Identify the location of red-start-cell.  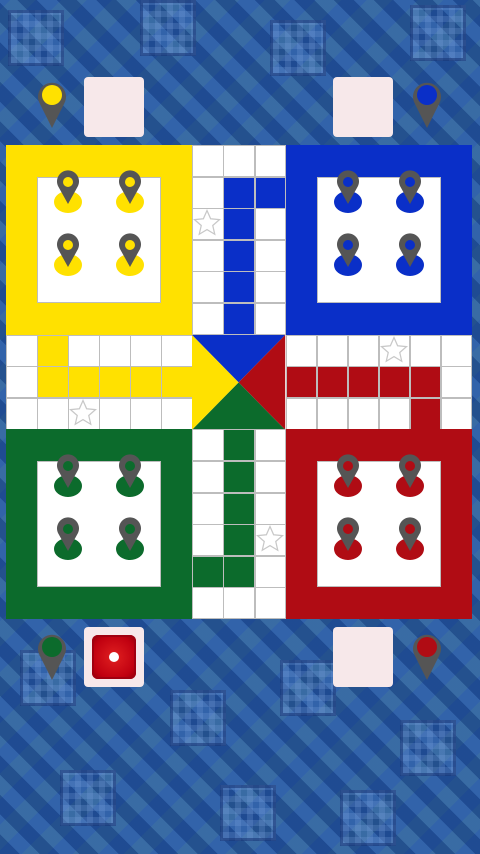
(425, 413).